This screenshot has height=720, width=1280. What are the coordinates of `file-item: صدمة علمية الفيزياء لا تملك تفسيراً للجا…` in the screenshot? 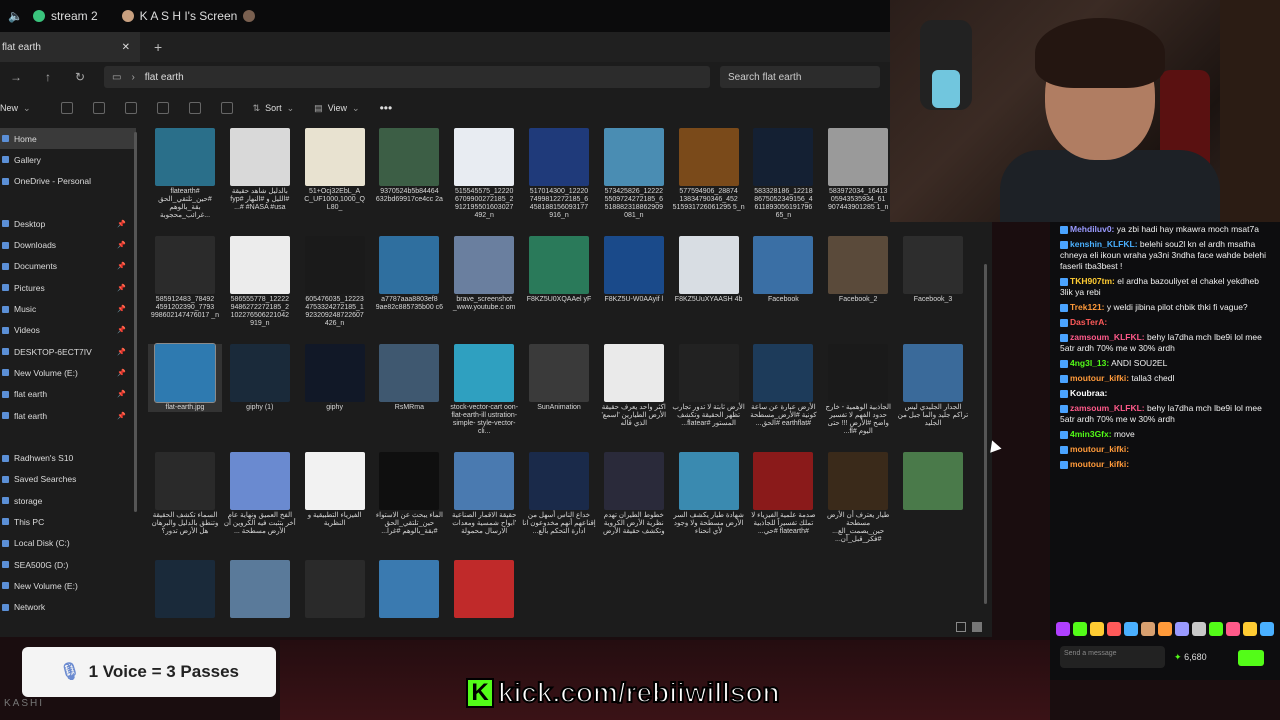 It's located at (783, 494).